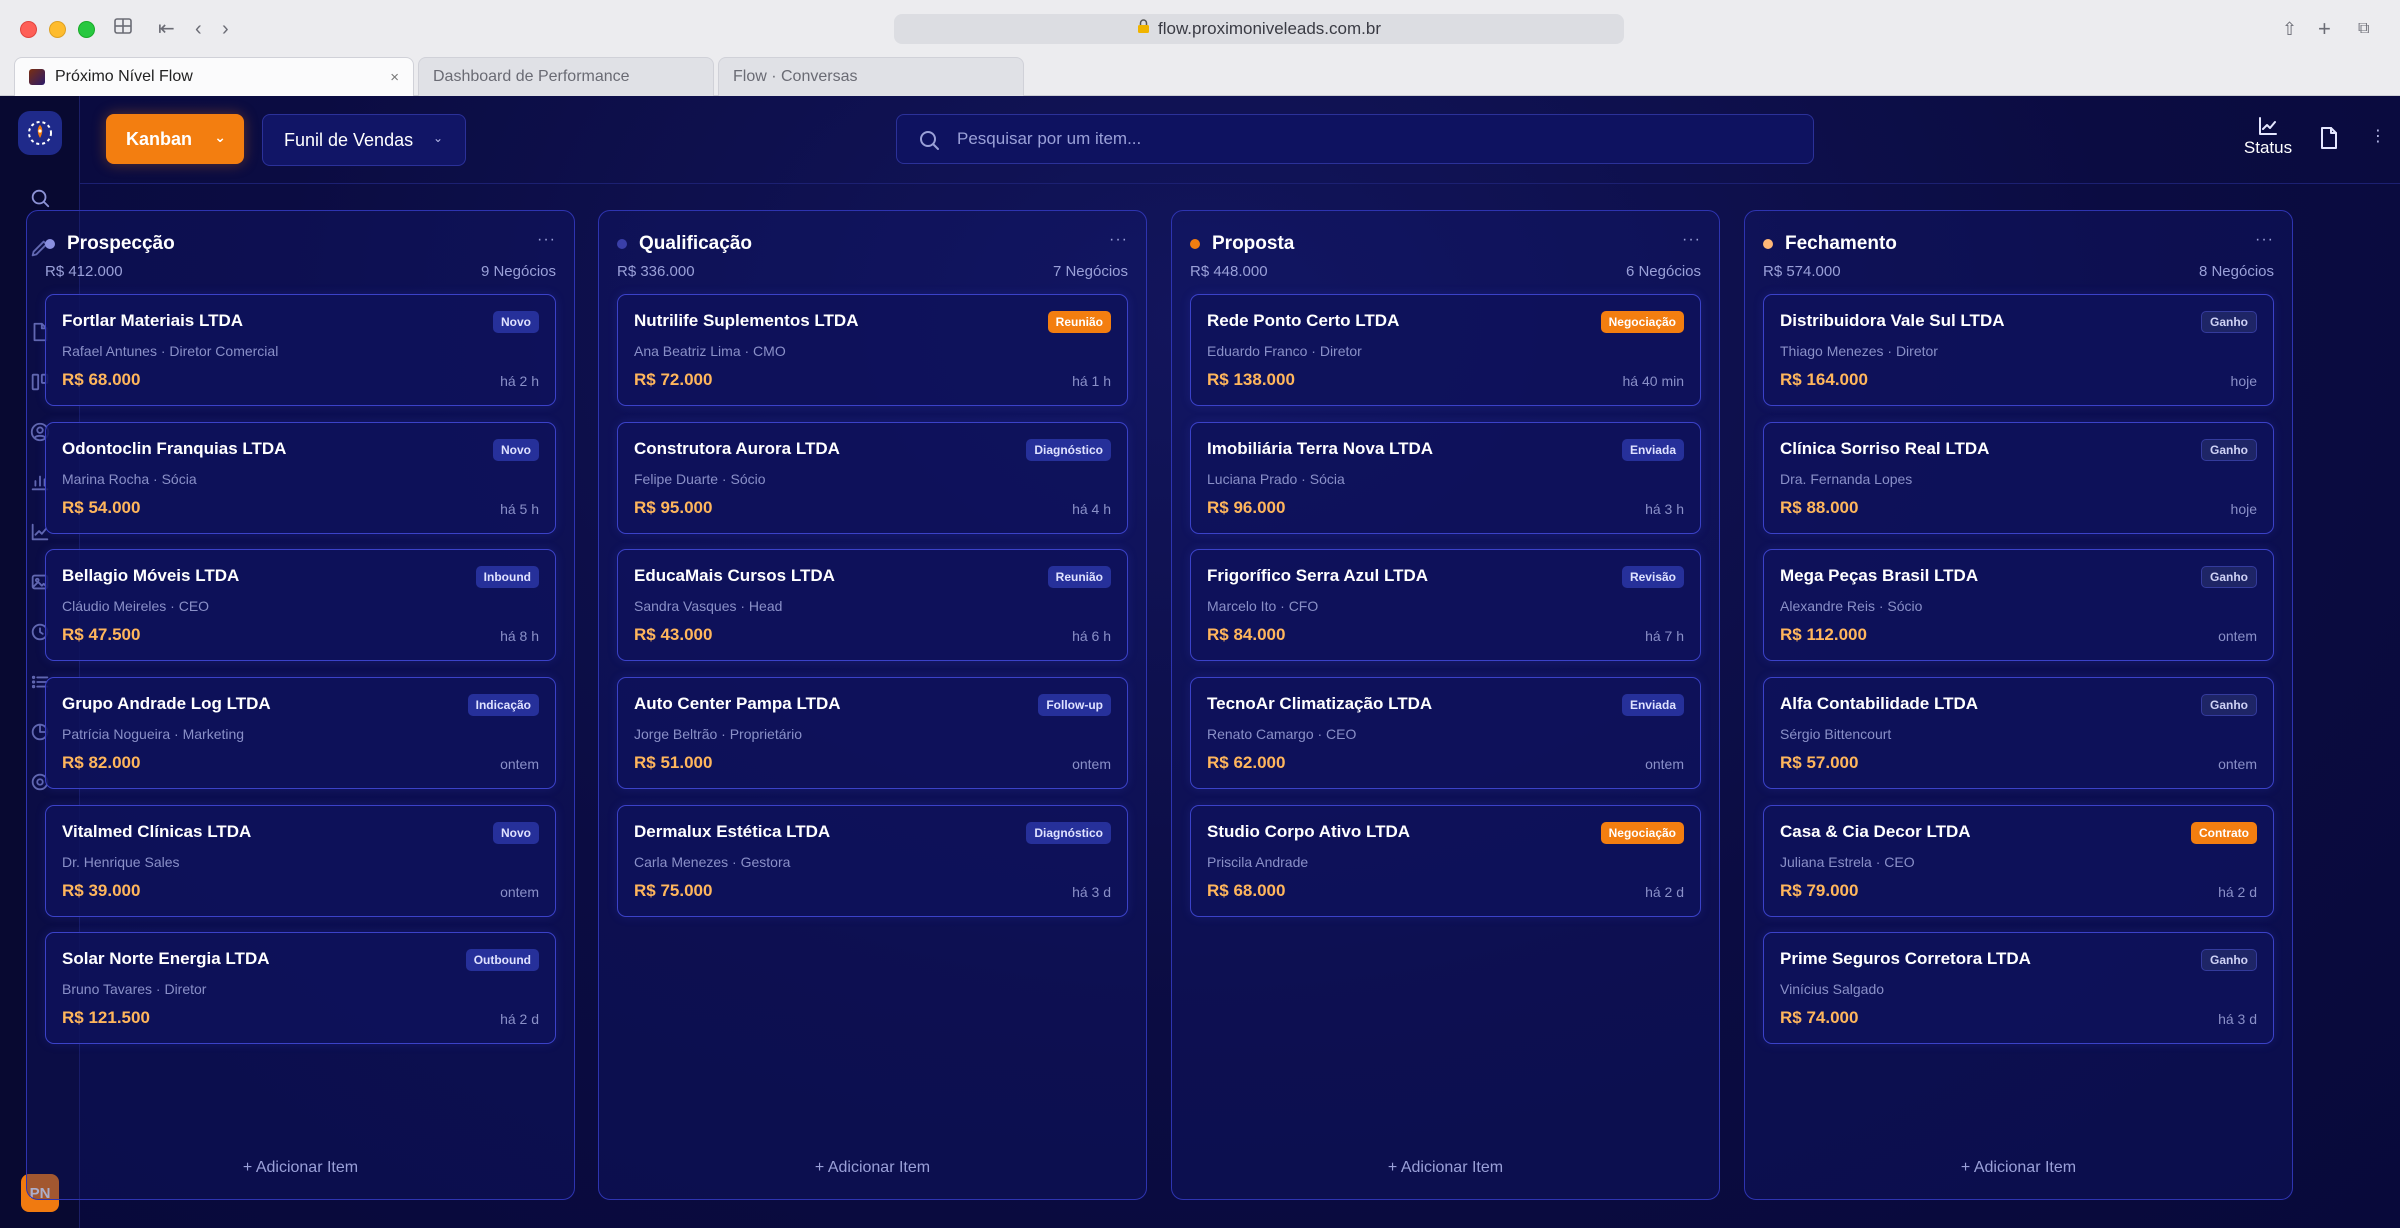 The image size is (2400, 1228). Describe the element at coordinates (2378, 136) in the screenshot. I see `more-options-icon: ⋮` at that location.